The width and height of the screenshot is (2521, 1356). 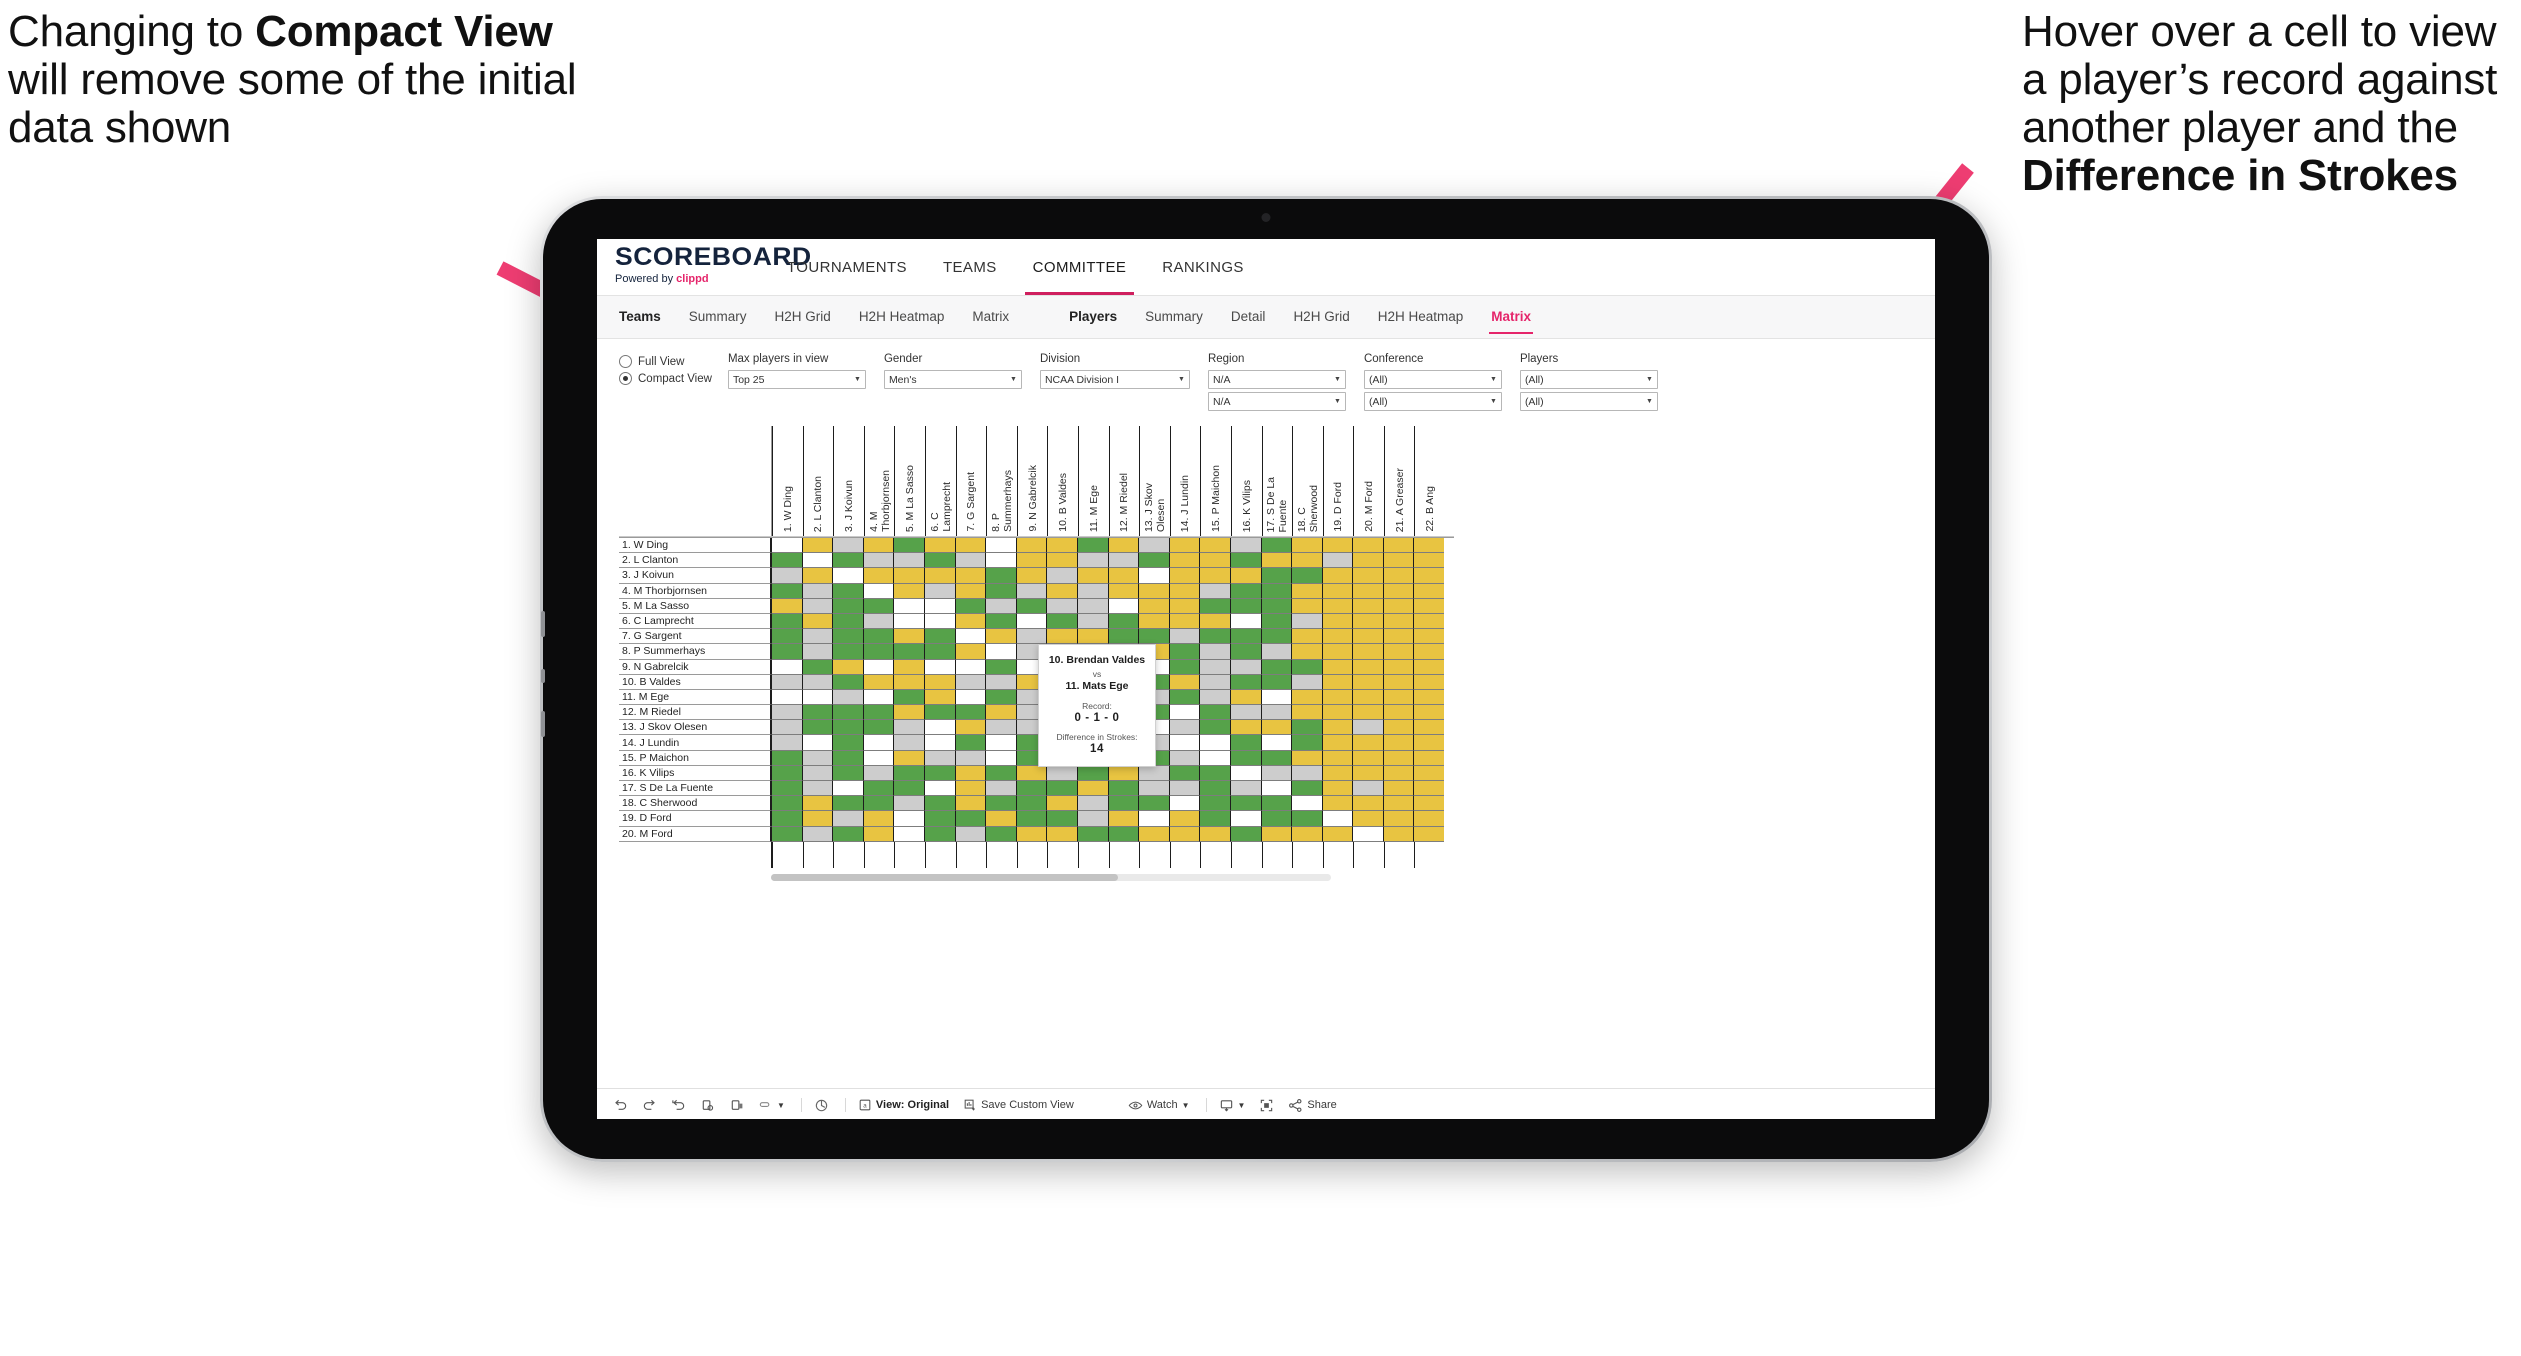 What do you see at coordinates (1432, 379) in the screenshot?
I see `filter-conference-select: (All) ▼` at bounding box center [1432, 379].